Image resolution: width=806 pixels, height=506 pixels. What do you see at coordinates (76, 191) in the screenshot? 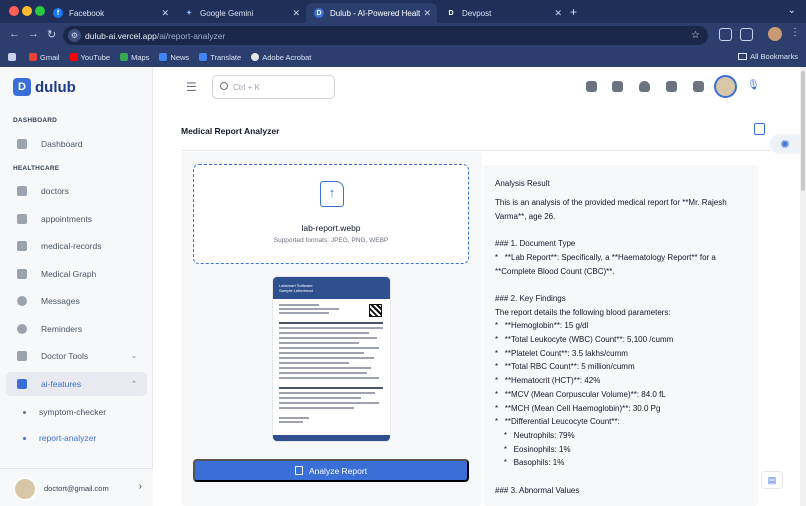
I see `sidebar-item-doctors: doctors` at bounding box center [76, 191].